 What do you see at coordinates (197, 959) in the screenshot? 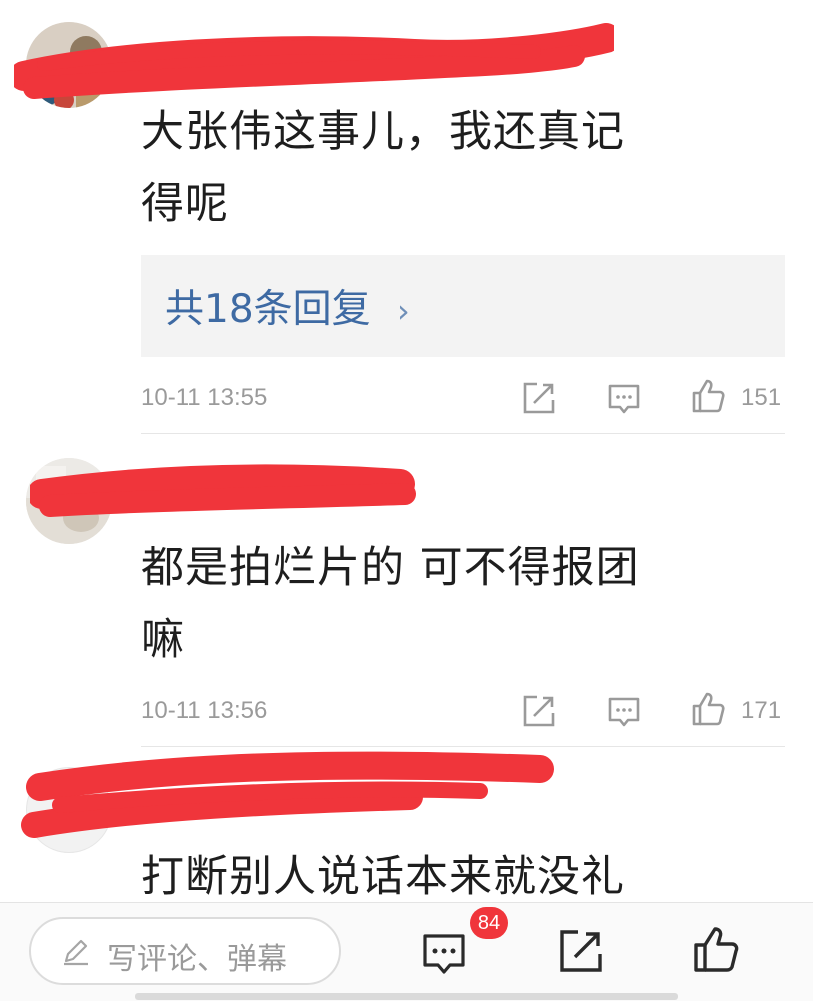
I see `comment-input-placeholder: 写评论、弹幕` at bounding box center [197, 959].